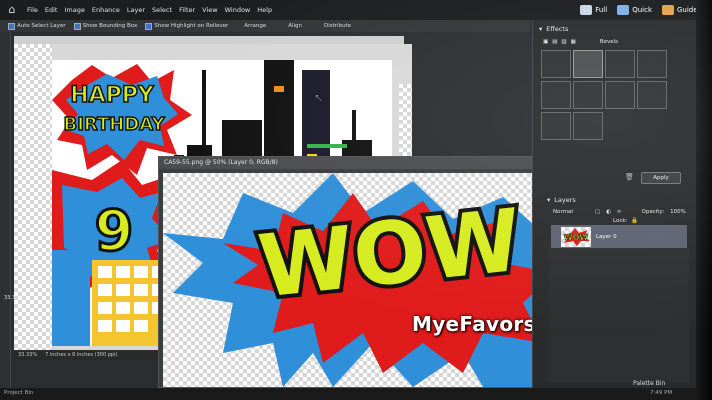 The height and width of the screenshot is (400, 712). What do you see at coordinates (554, 42) in the screenshot?
I see `fx-category-icon: ▤` at bounding box center [554, 42].